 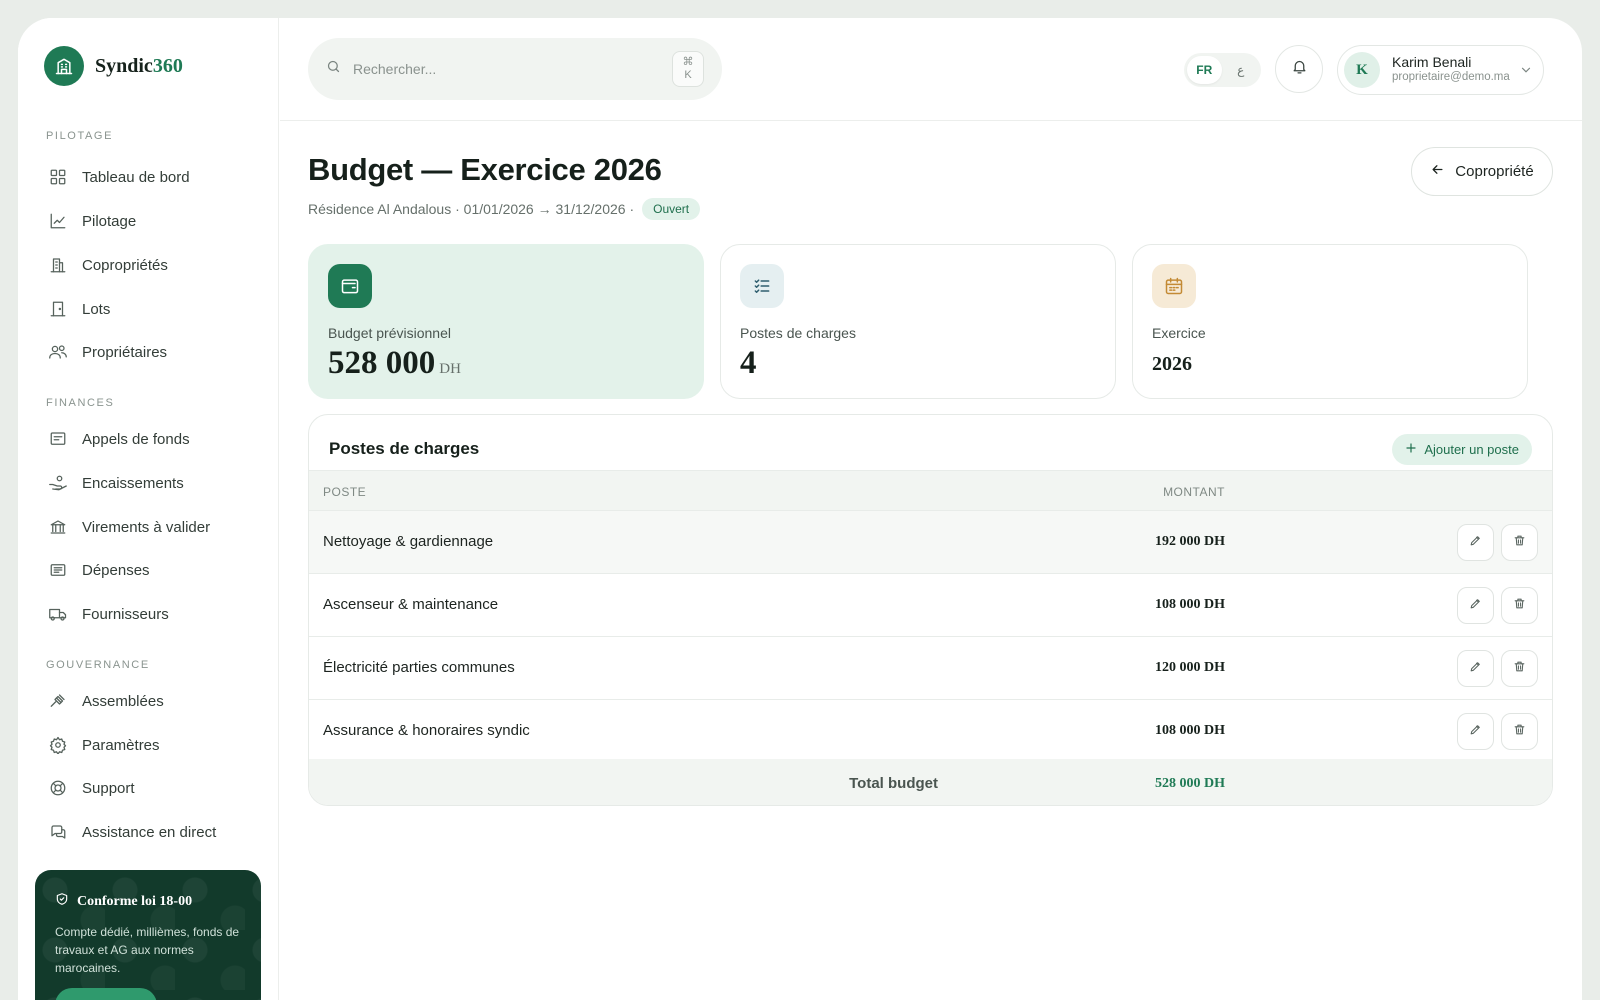 I want to click on sidebar-item-label: Pilotage, so click(x=109, y=221).